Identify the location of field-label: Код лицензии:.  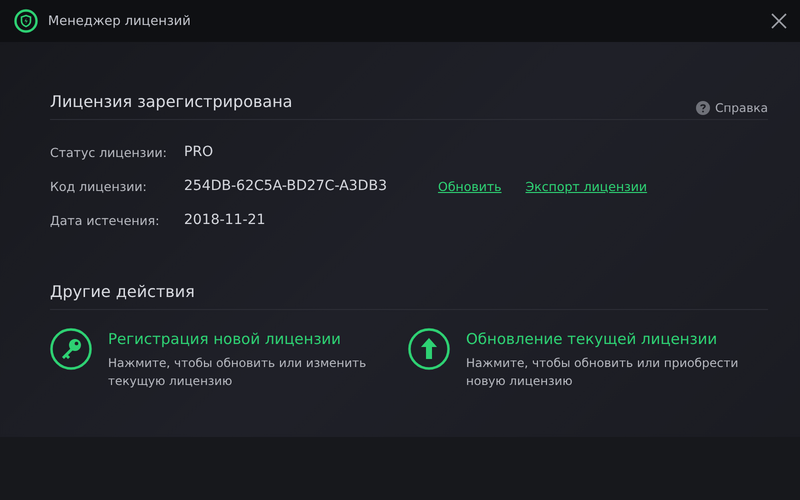
(99, 186).